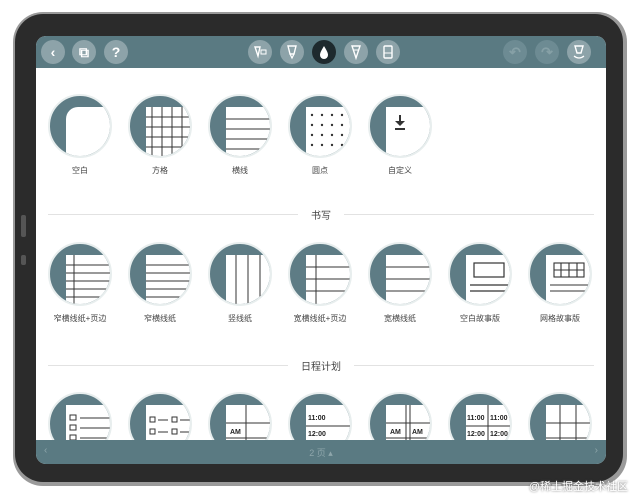  What do you see at coordinates (160, 170) in the screenshot?
I see `template-label: 方格` at bounding box center [160, 170].